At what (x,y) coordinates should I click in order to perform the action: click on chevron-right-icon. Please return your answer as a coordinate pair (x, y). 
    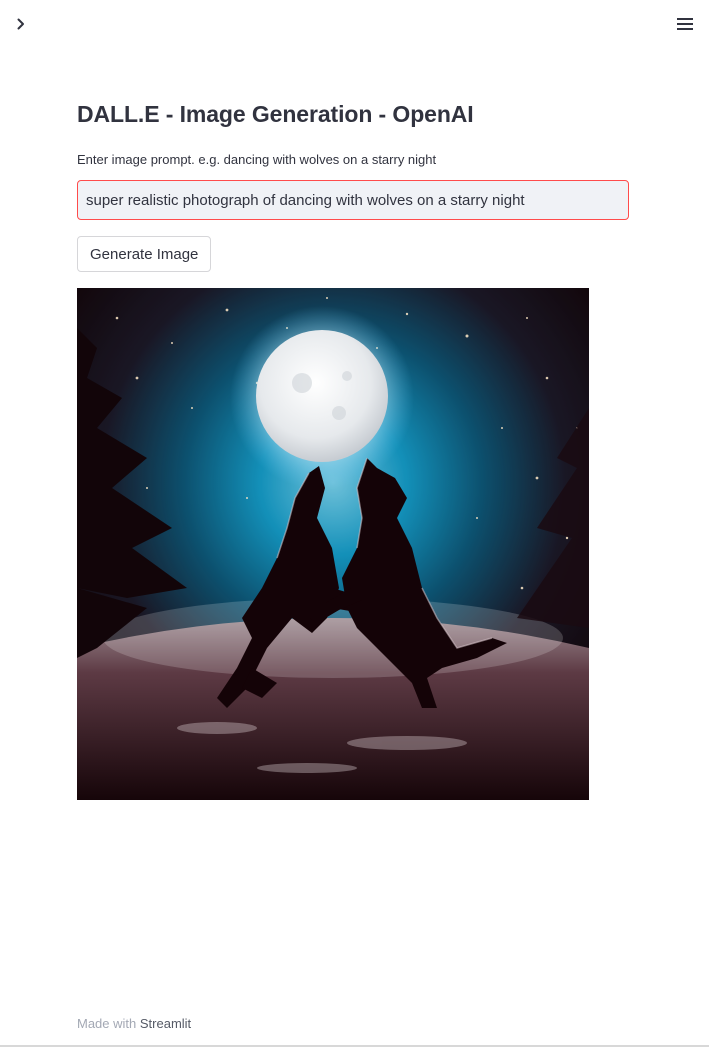
    Looking at the image, I should click on (20, 24).